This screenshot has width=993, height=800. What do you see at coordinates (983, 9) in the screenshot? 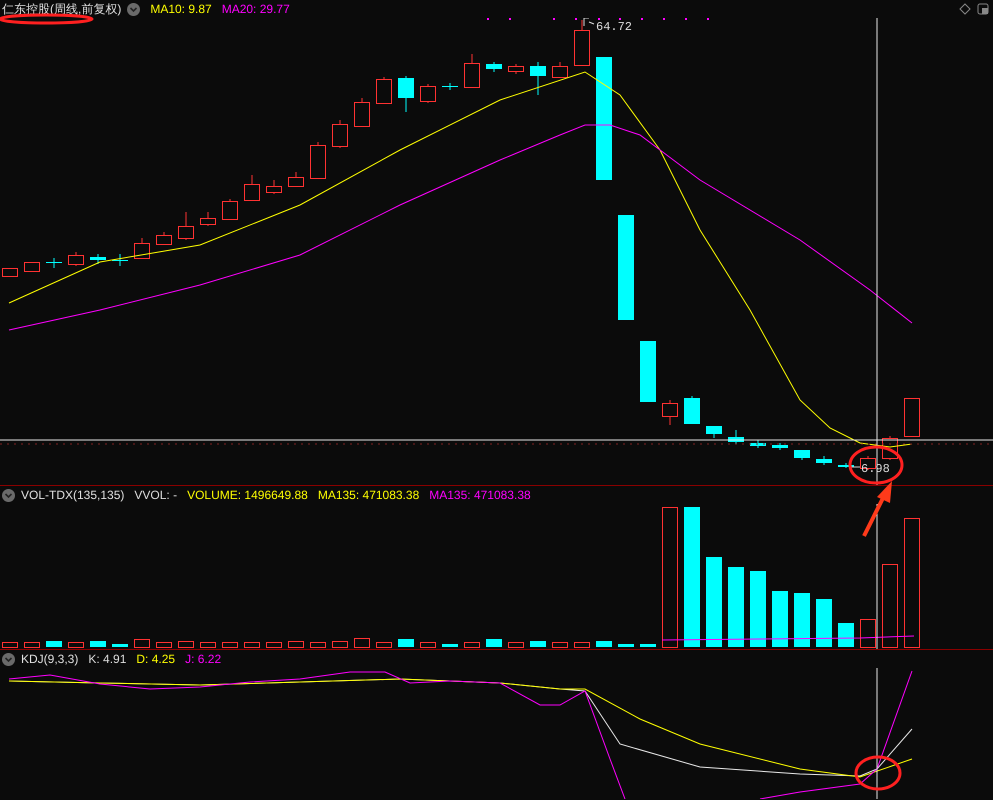
I see `window-icon` at bounding box center [983, 9].